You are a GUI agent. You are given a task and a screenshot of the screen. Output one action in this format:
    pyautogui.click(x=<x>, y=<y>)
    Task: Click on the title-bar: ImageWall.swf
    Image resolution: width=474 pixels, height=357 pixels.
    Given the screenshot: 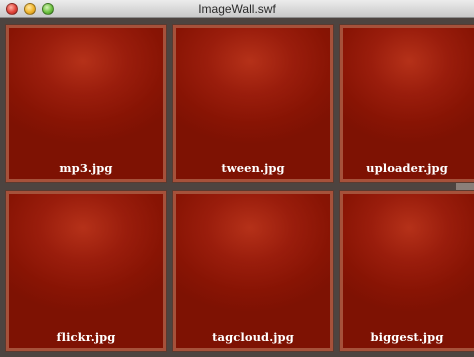 What is the action you would take?
    pyautogui.click(x=237, y=9)
    